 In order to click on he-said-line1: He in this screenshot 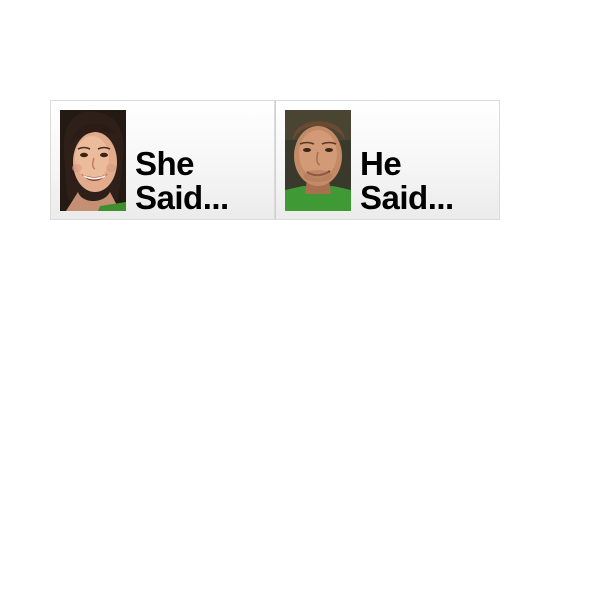, I will do `click(381, 163)`.